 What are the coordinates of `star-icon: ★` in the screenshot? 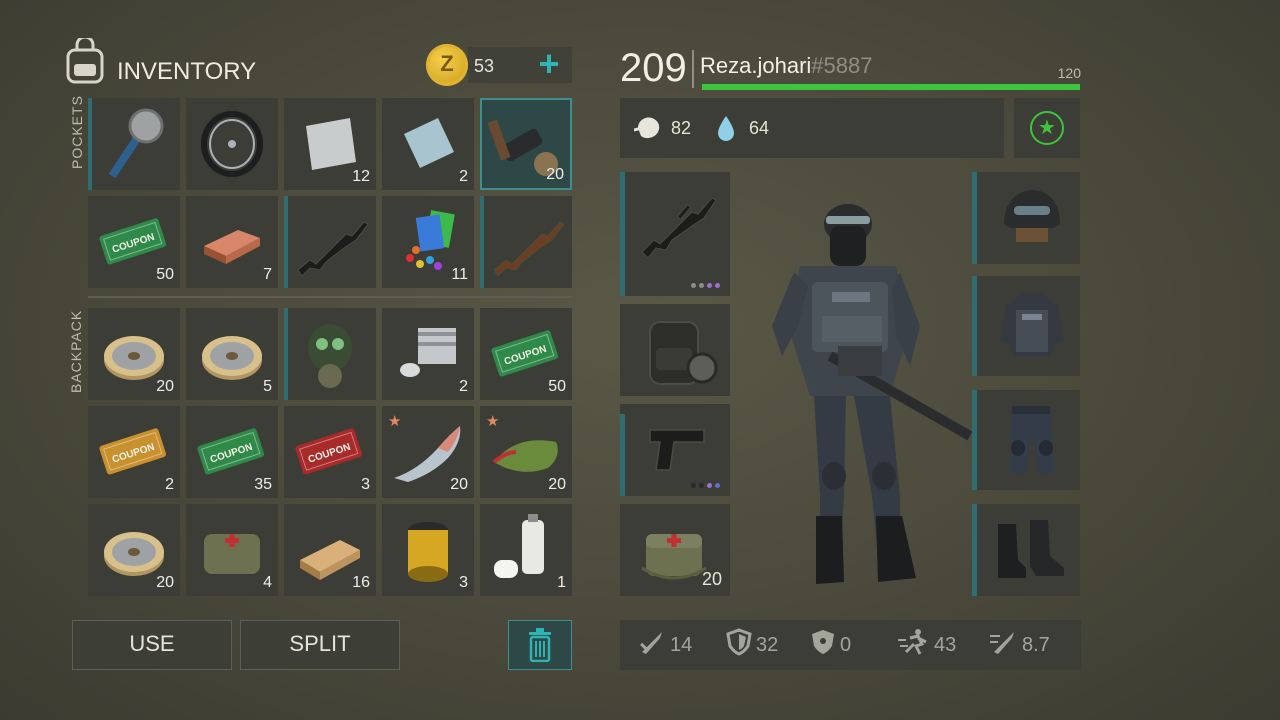 It's located at (395, 421).